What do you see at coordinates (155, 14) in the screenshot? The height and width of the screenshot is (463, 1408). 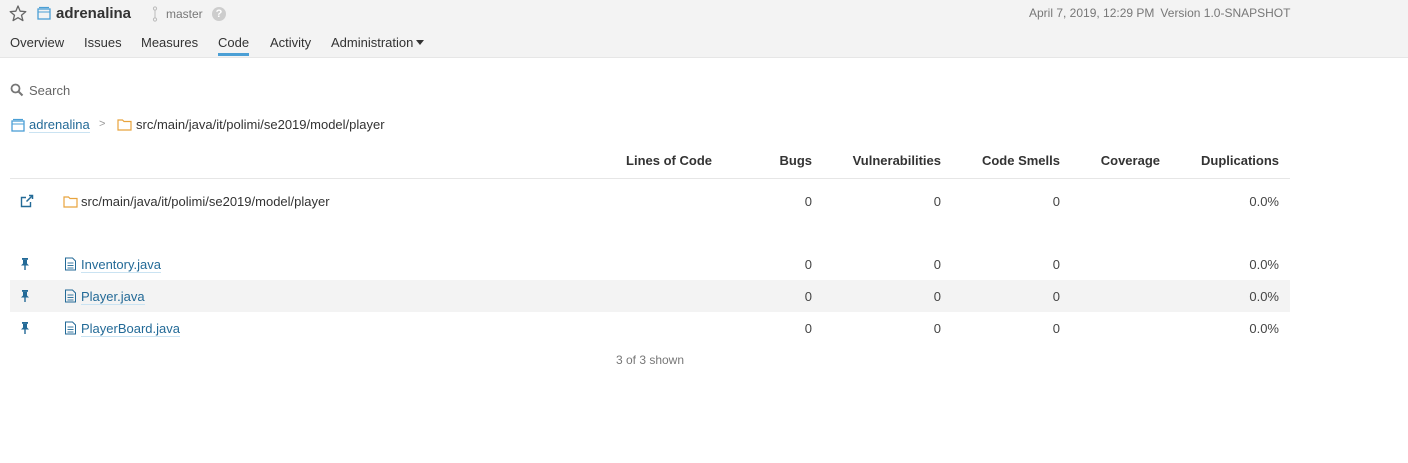 I see `branch-icon` at bounding box center [155, 14].